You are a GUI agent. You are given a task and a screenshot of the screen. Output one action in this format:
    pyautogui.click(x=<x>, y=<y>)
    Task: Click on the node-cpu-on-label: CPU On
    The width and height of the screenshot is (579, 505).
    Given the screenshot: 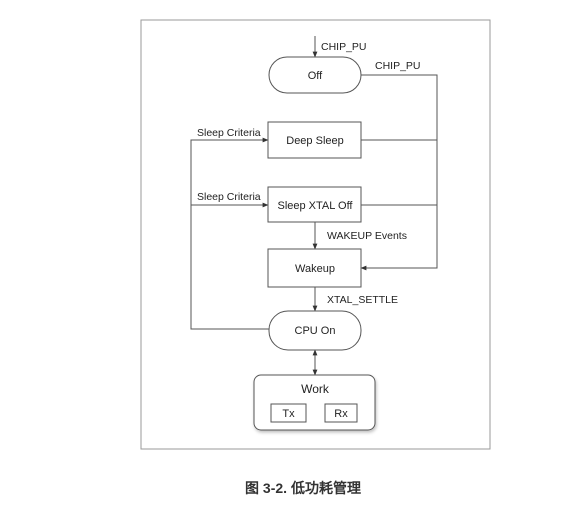 What is the action you would take?
    pyautogui.click(x=315, y=331)
    